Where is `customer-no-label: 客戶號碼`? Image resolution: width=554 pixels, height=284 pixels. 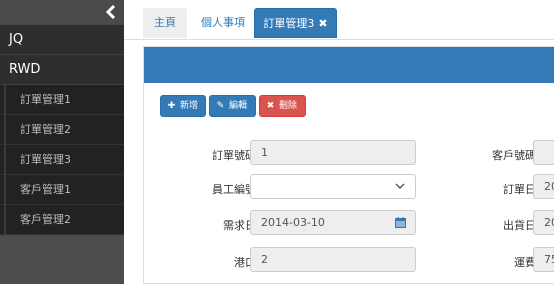
customer-no-label: 客戶號碼 is located at coordinates (514, 155).